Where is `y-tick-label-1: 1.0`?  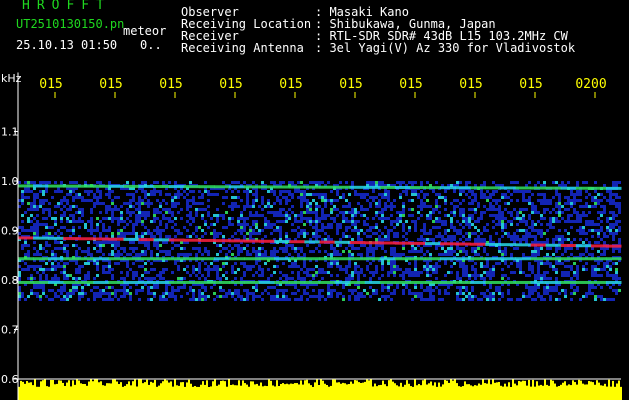
y-tick-label-1: 1.0 is located at coordinates (10, 181).